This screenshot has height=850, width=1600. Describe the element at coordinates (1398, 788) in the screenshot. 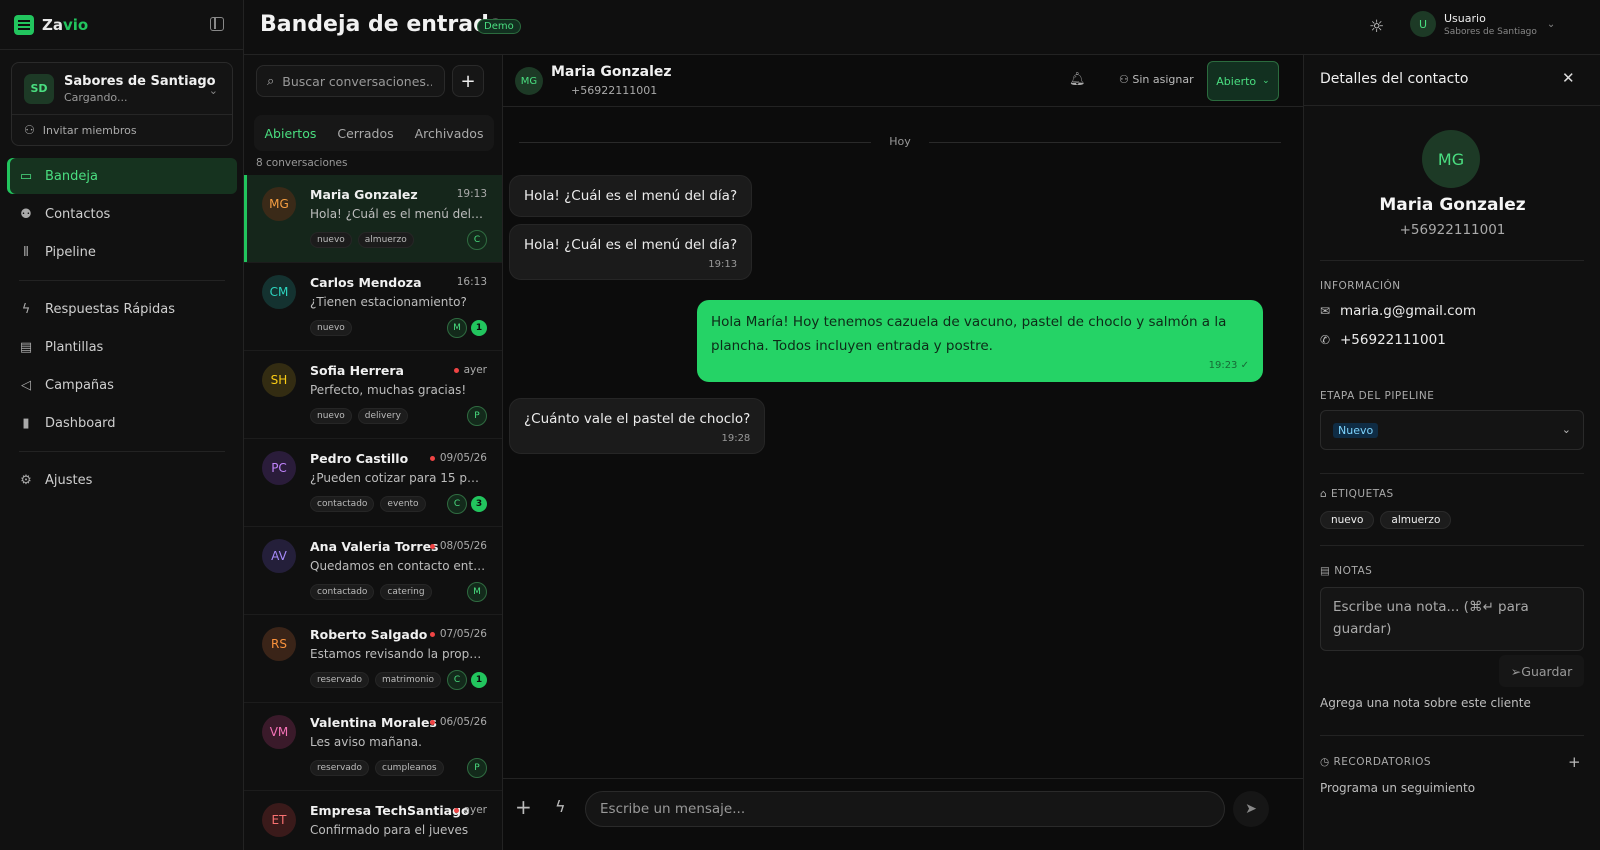

I see `reminders-hint: Programa un seguimiento` at that location.